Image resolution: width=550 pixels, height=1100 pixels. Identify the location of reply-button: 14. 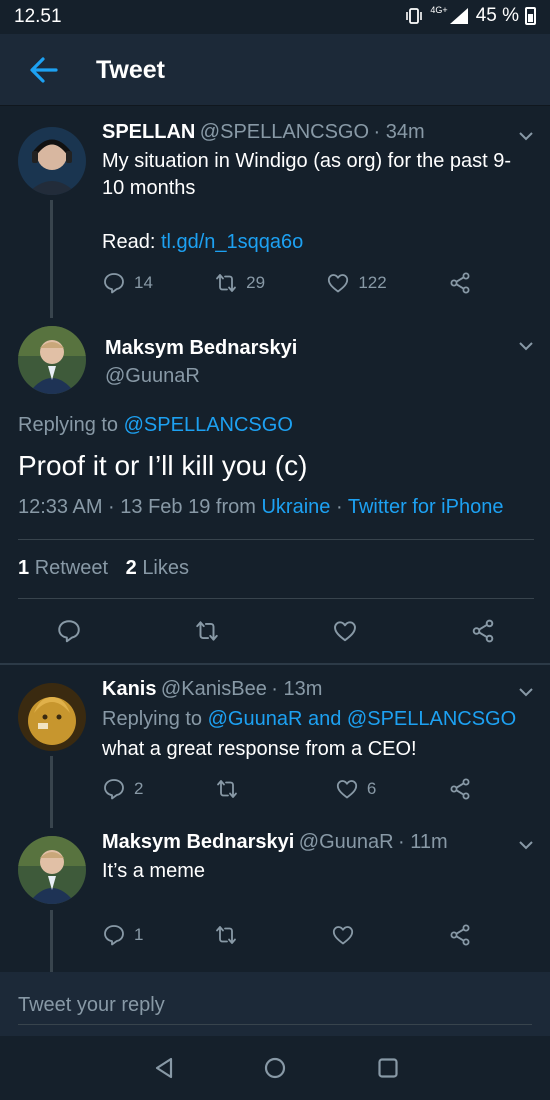
(127, 283).